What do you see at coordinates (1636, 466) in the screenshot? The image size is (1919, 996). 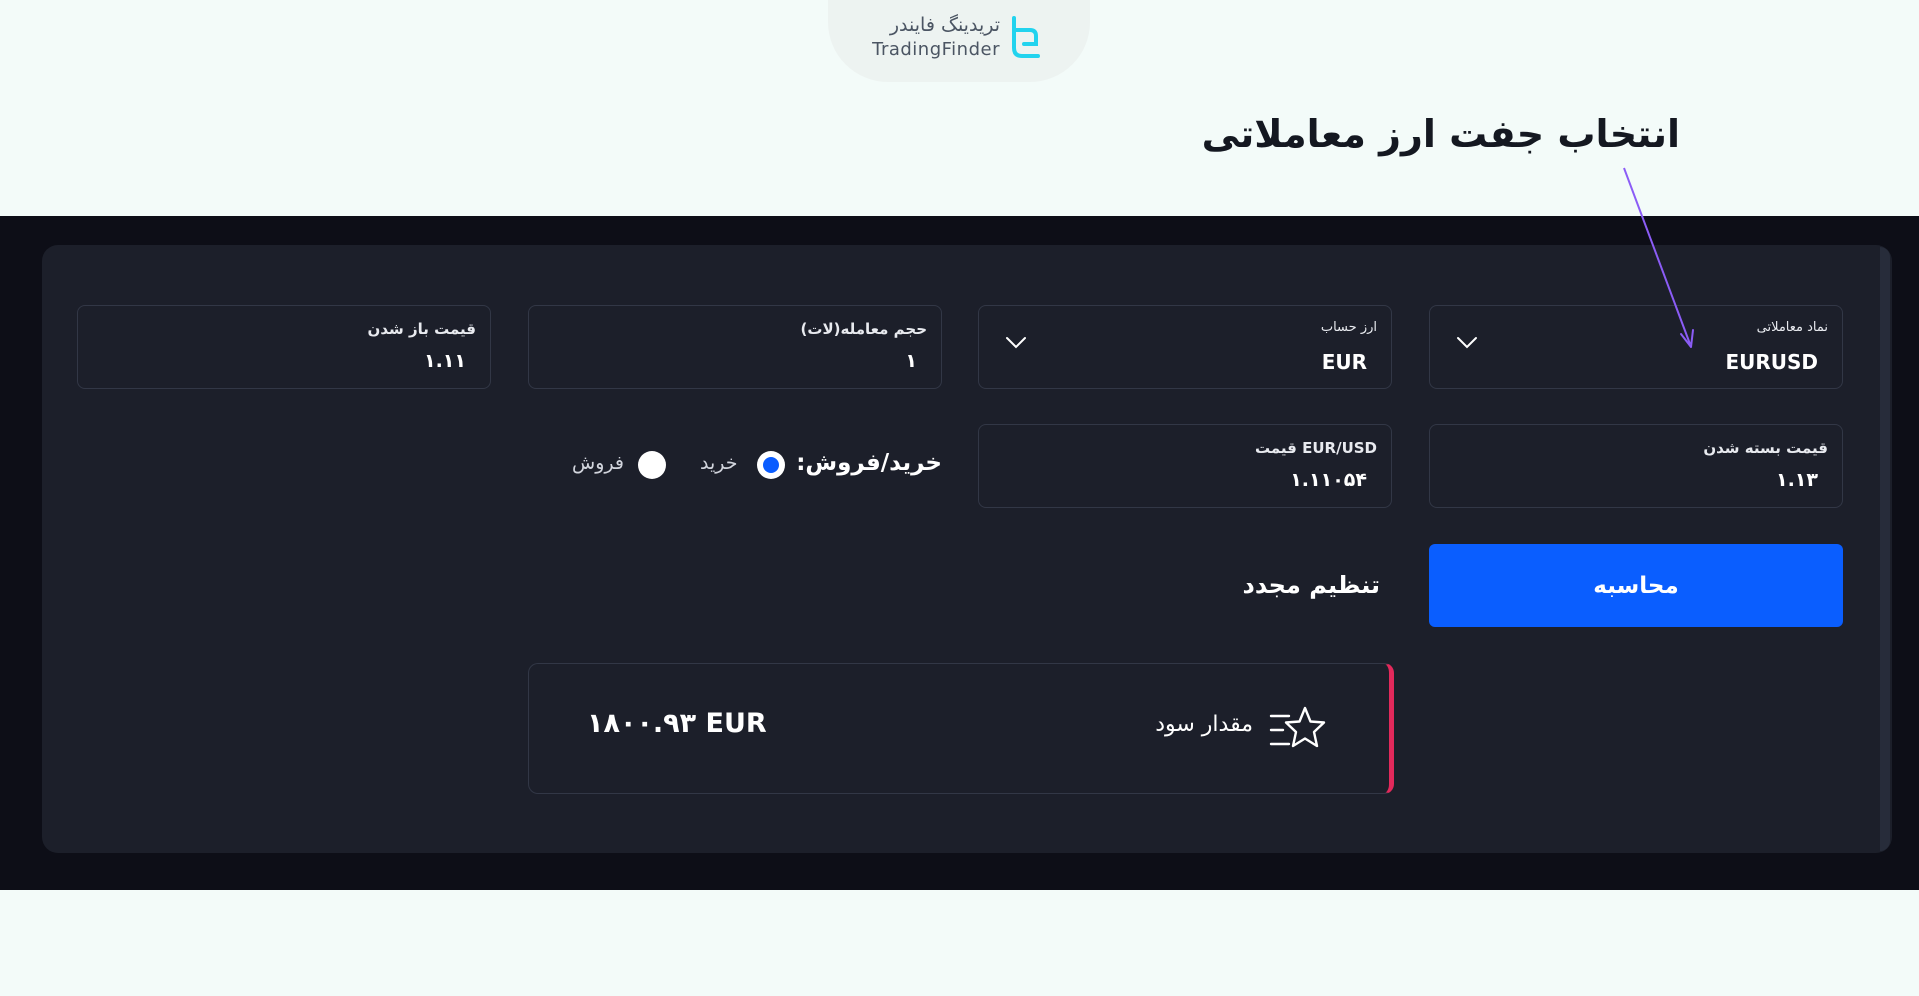 I see `close-price-input: قیمت بسته شدن ۱.۱۳` at bounding box center [1636, 466].